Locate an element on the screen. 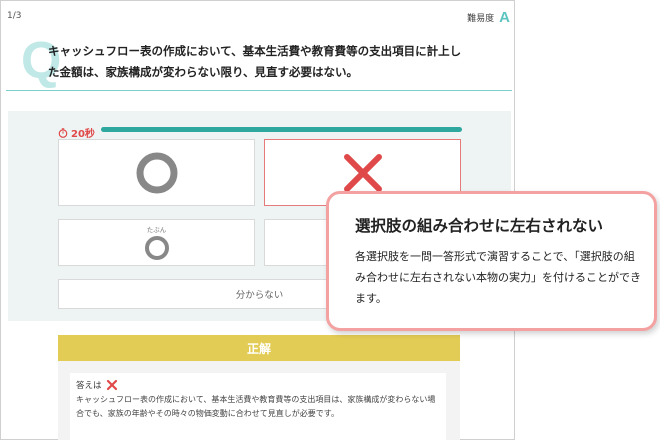 The image size is (660, 440). difficulty-grade: A is located at coordinates (504, 17).